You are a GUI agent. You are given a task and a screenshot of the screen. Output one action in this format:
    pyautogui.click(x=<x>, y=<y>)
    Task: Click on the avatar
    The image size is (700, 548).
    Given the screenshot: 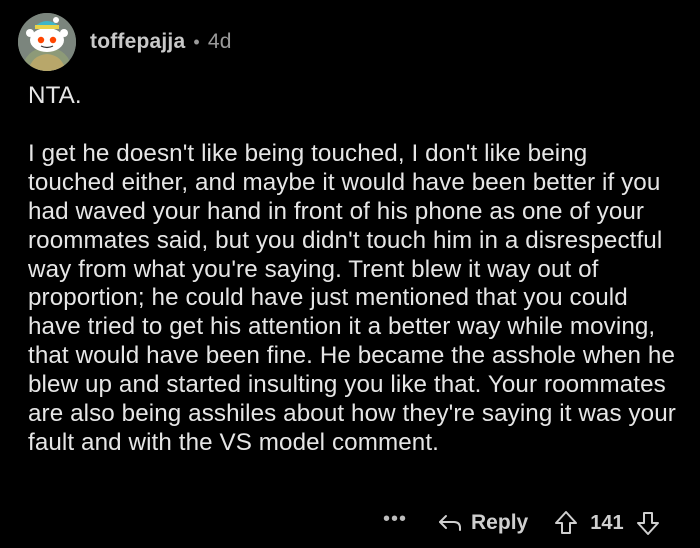 What is the action you would take?
    pyautogui.click(x=47, y=42)
    